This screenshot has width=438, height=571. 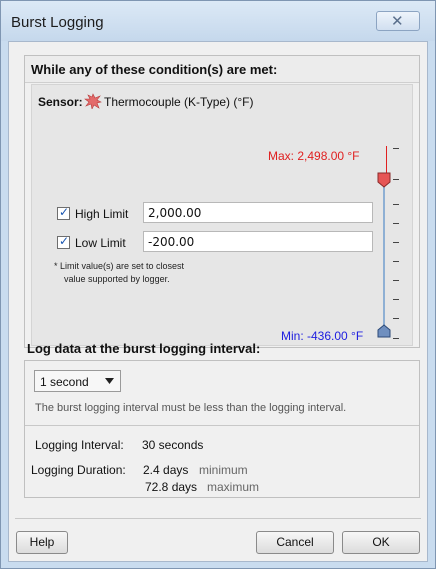 What do you see at coordinates (381, 542) in the screenshot?
I see `ok-button: OK` at bounding box center [381, 542].